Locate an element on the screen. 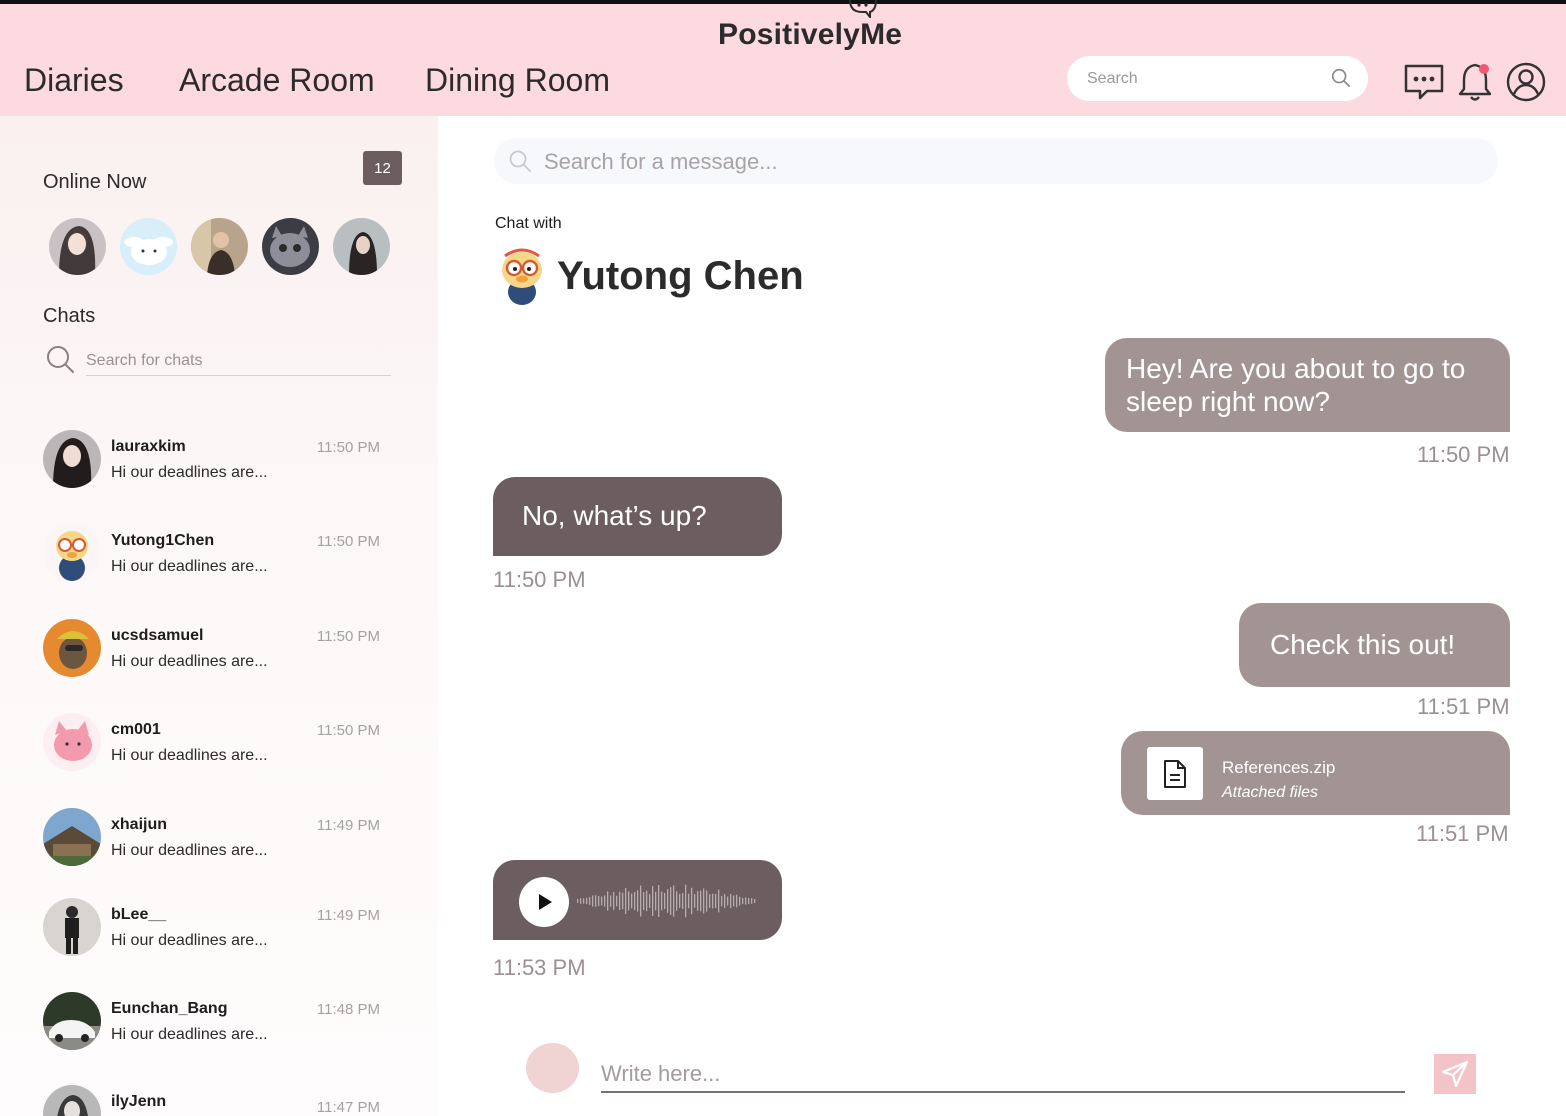 Image resolution: width=1566 pixels, height=1116 pixels. message-search-input is located at coordinates (994, 162).